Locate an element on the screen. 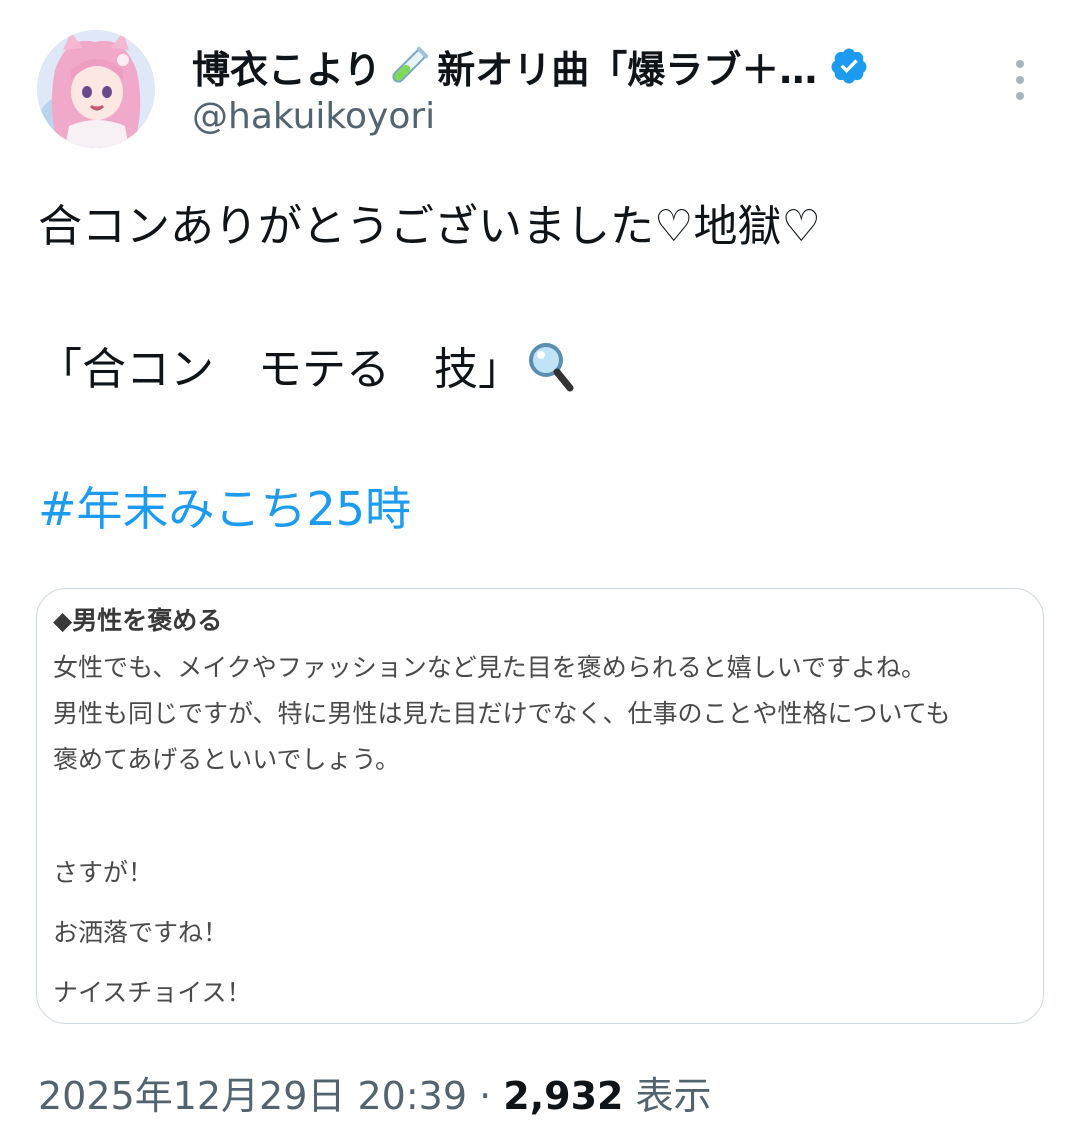  avatar is located at coordinates (96, 89).